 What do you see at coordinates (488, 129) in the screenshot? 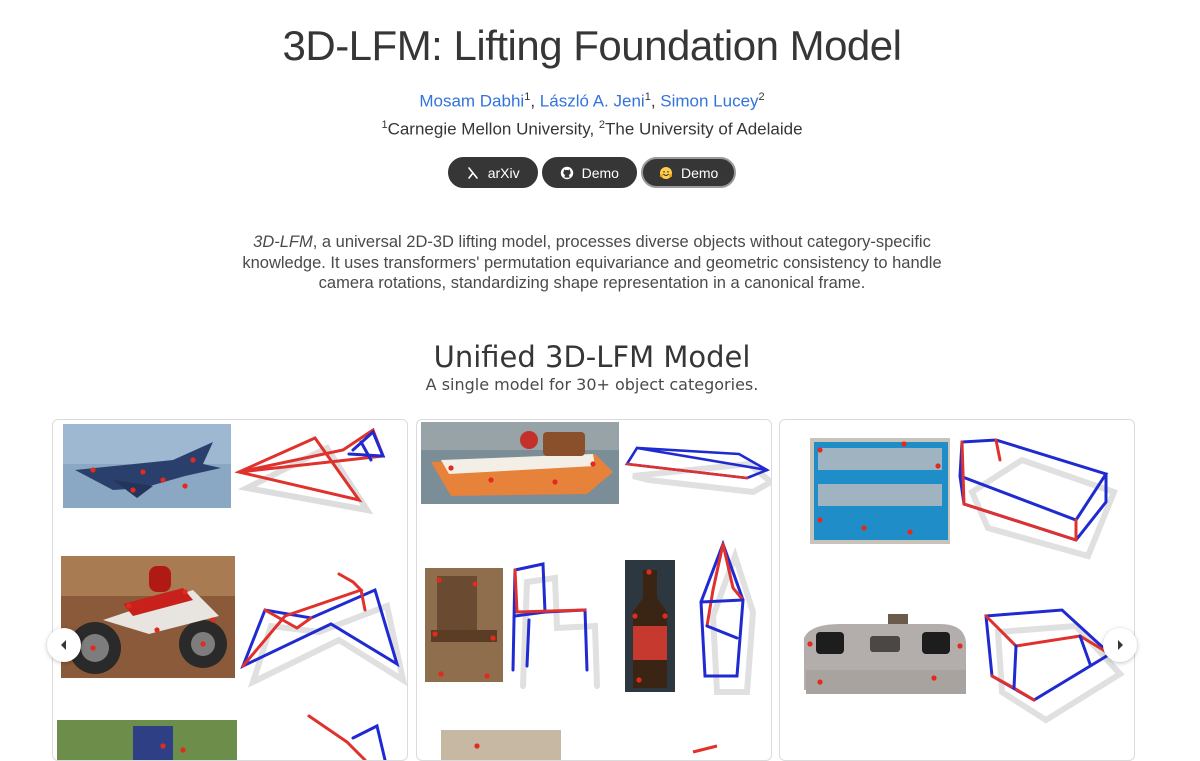
I see `affiliation-cmu: Carnegie Mellon University` at bounding box center [488, 129].